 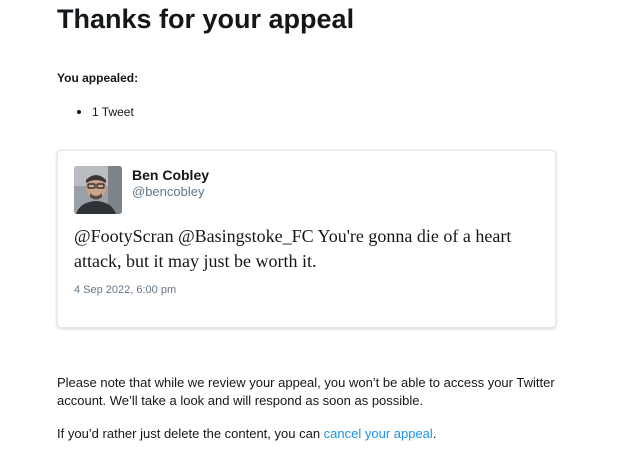 What do you see at coordinates (98, 78) in the screenshot?
I see `appealed-label: You appealed:` at bounding box center [98, 78].